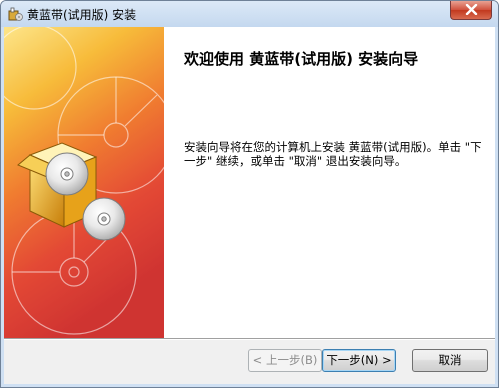 This screenshot has width=499, height=388. I want to click on title-bar: 黄蓝带(试用版) 安装, so click(249, 14).